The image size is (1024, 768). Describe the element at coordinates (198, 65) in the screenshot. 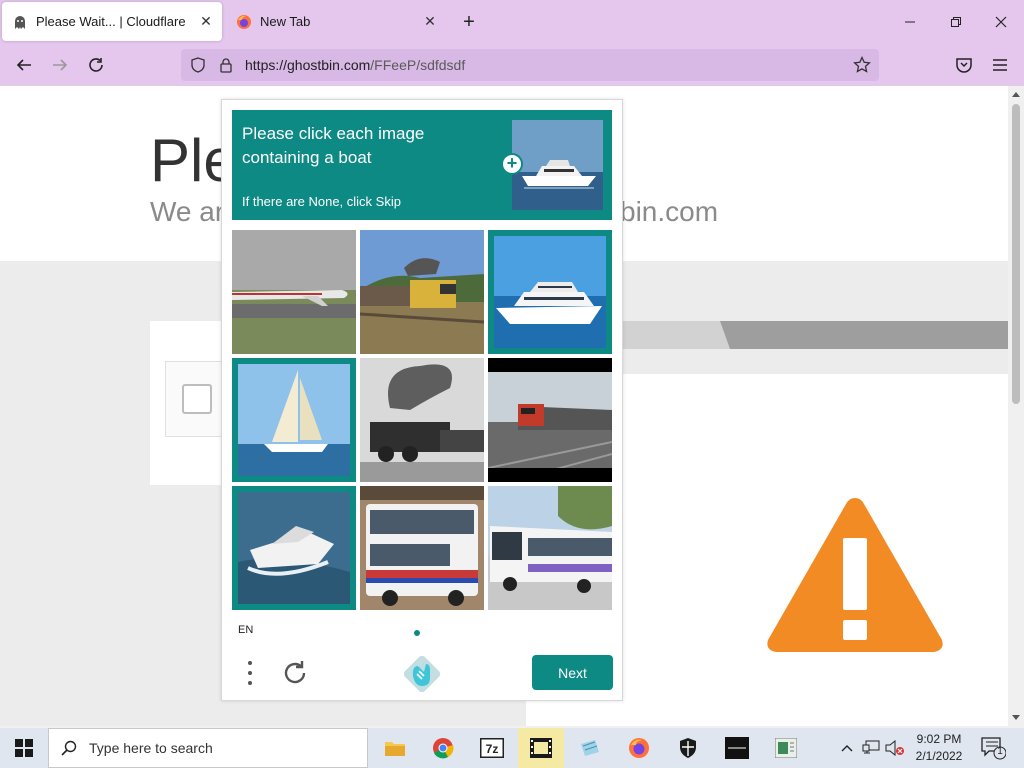

I see `shield-icon` at that location.